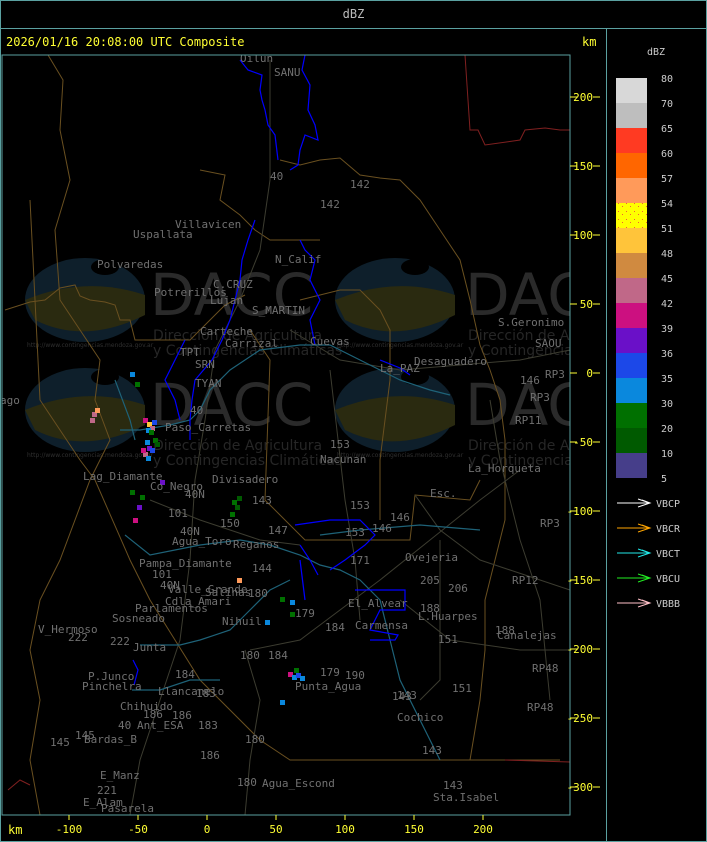 The image size is (707, 842). Describe the element at coordinates (466, 797) in the screenshot. I see `place-label: Sta.Isabel` at that location.